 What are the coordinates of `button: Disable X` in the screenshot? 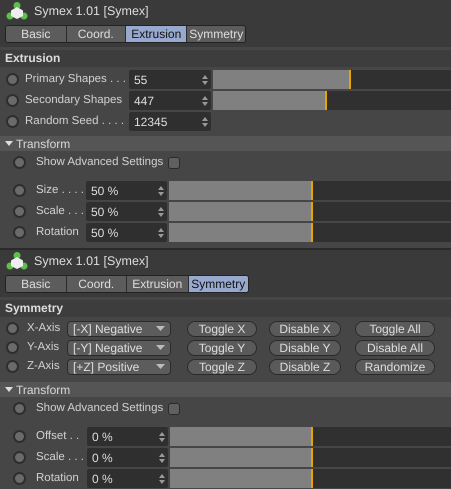 It's located at (305, 328).